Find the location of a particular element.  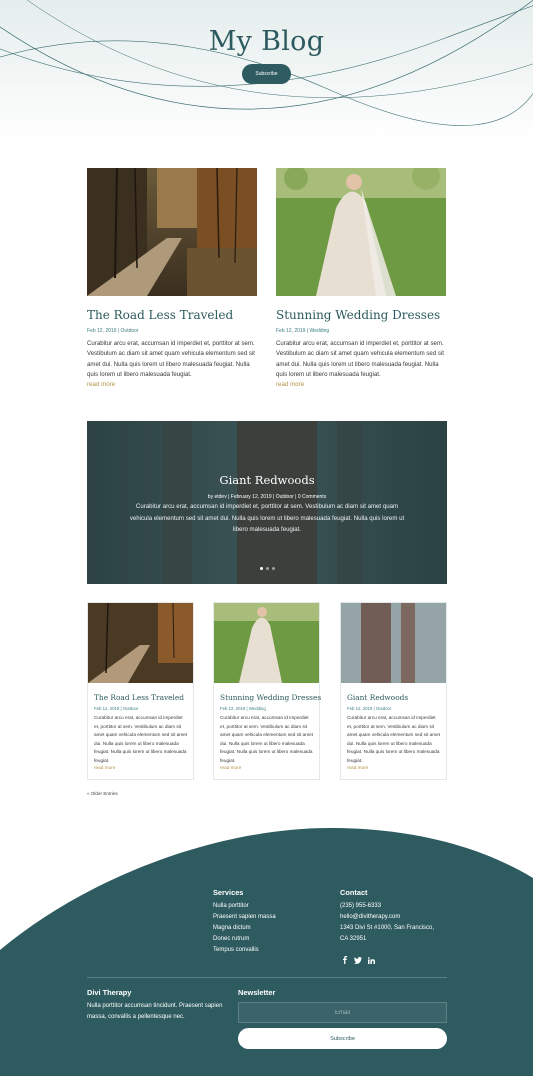

newsletter-subscribe-button: Subscribe is located at coordinates (342, 1038).